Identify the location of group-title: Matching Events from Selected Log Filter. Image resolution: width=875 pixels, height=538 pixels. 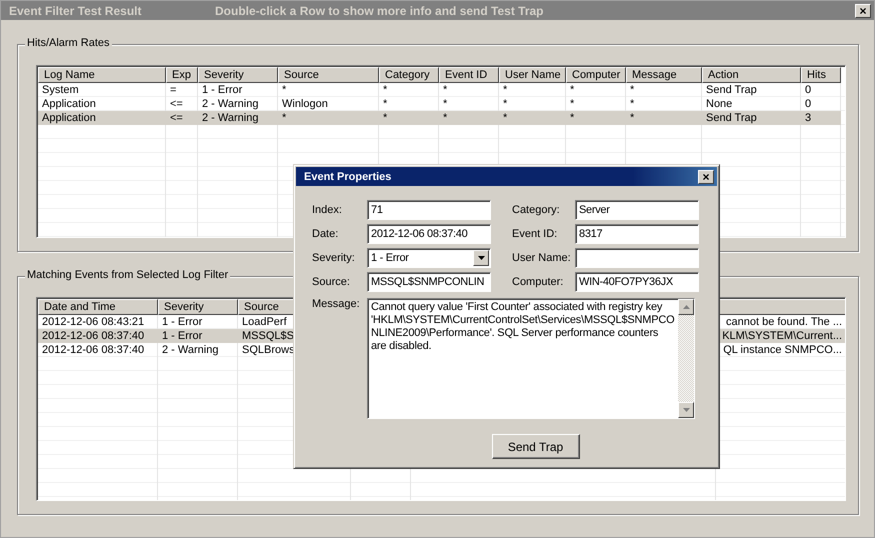
(127, 275).